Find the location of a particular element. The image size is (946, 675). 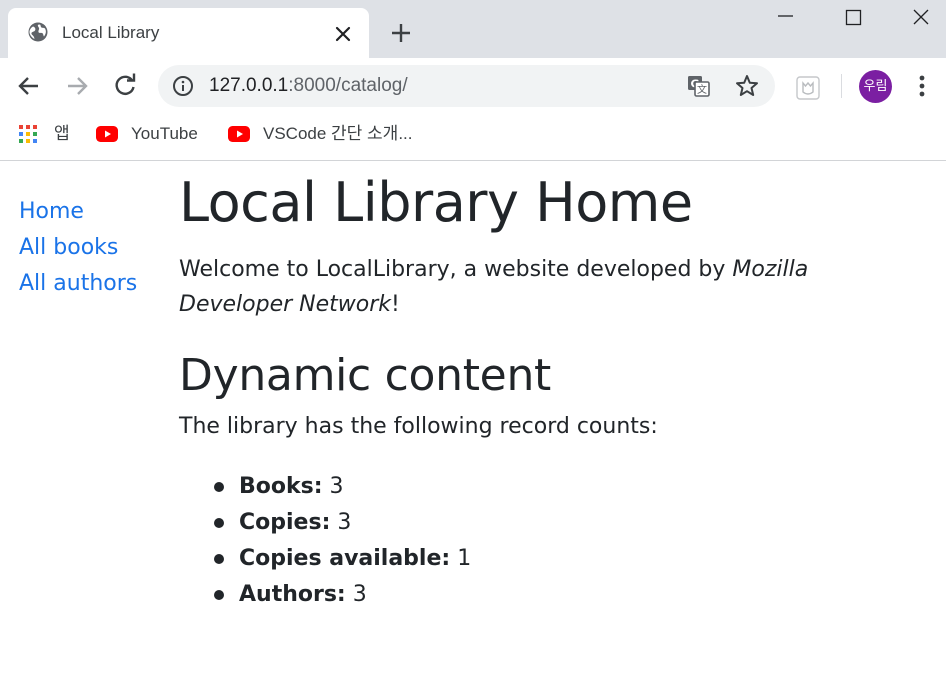

list-item: Authors: 3 is located at coordinates (566, 595).